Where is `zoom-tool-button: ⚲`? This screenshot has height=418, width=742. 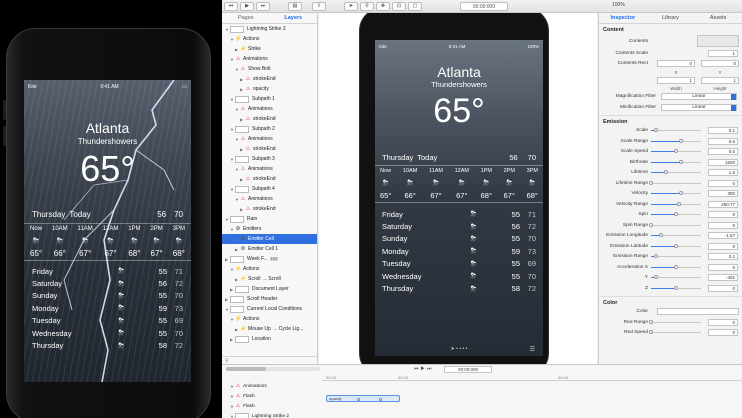 zoom-tool-button: ⚲ is located at coordinates (367, 6).